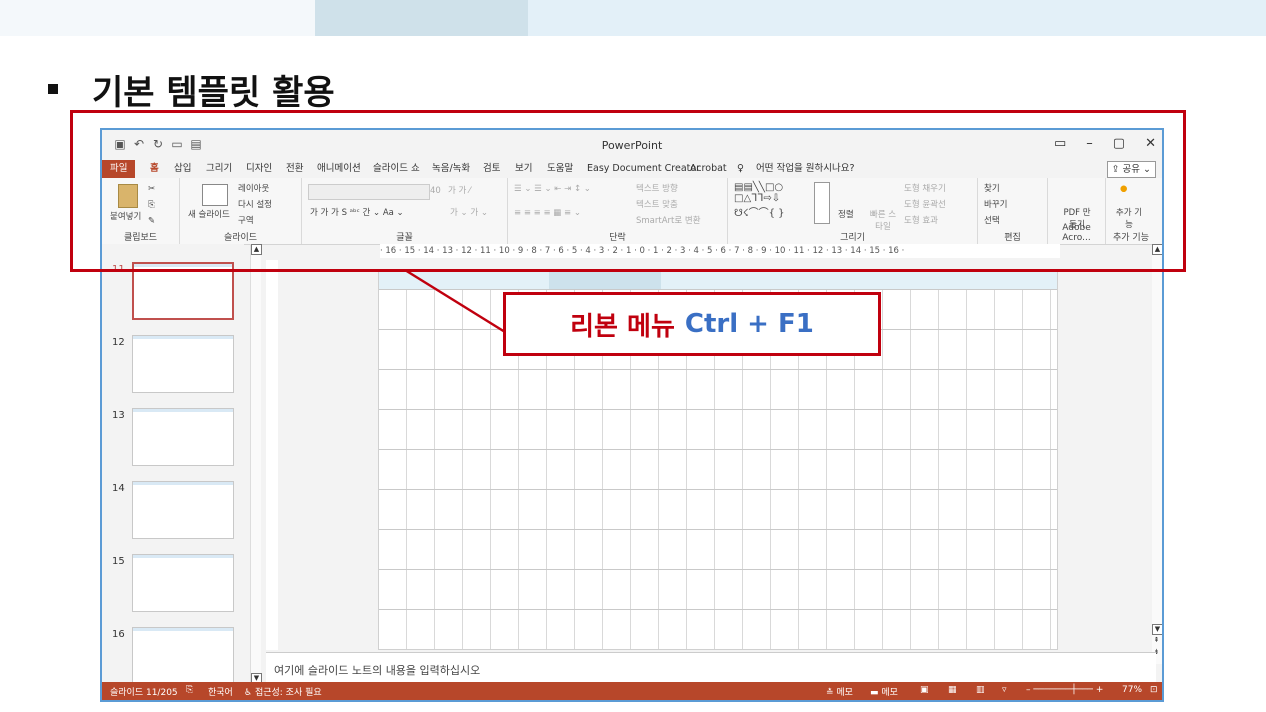 The height and width of the screenshot is (712, 1266). I want to click on callout-pointer, so click(455, 301).